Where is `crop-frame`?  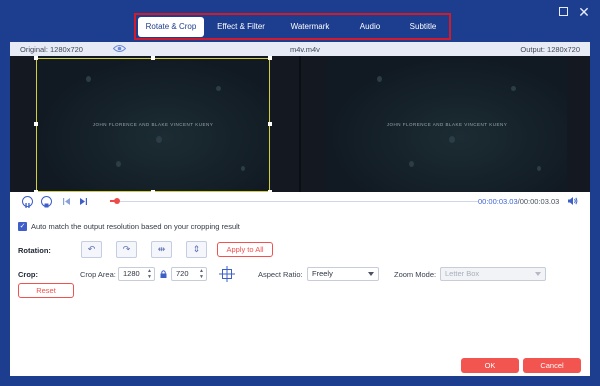 crop-frame is located at coordinates (153, 125).